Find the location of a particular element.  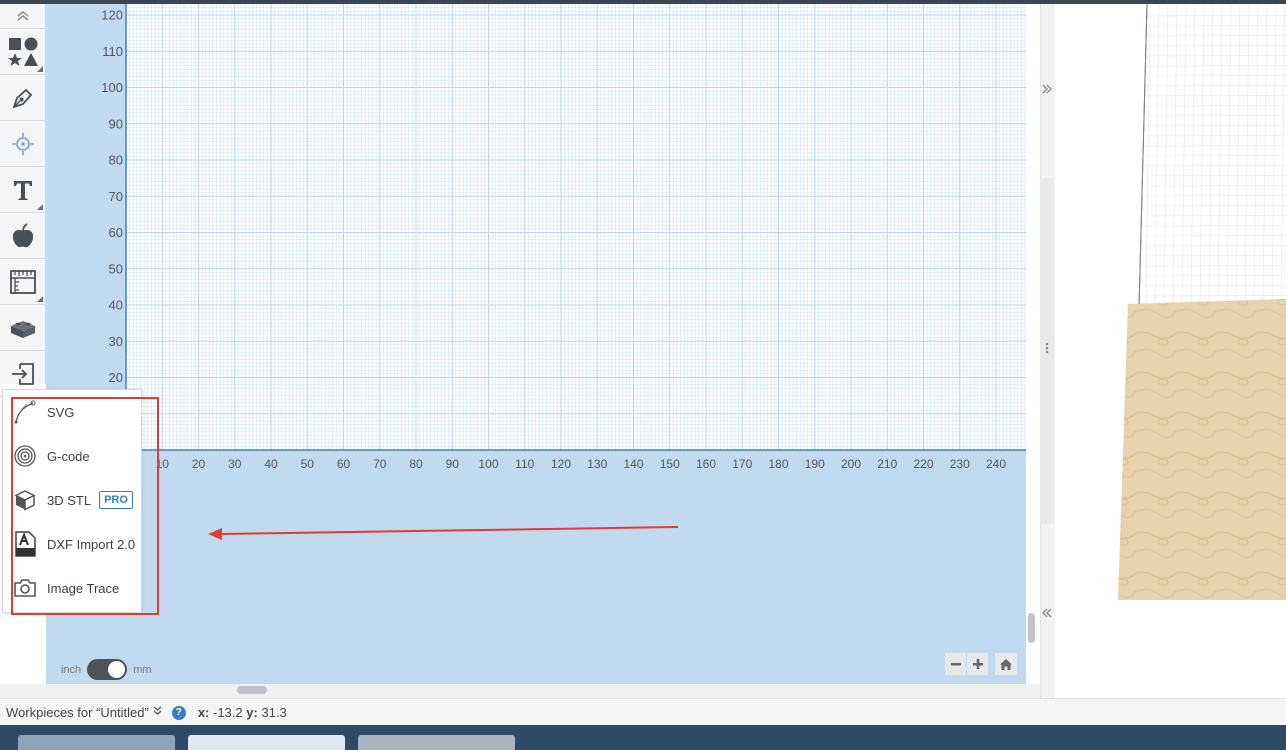

shapes-icon is located at coordinates (22, 51).